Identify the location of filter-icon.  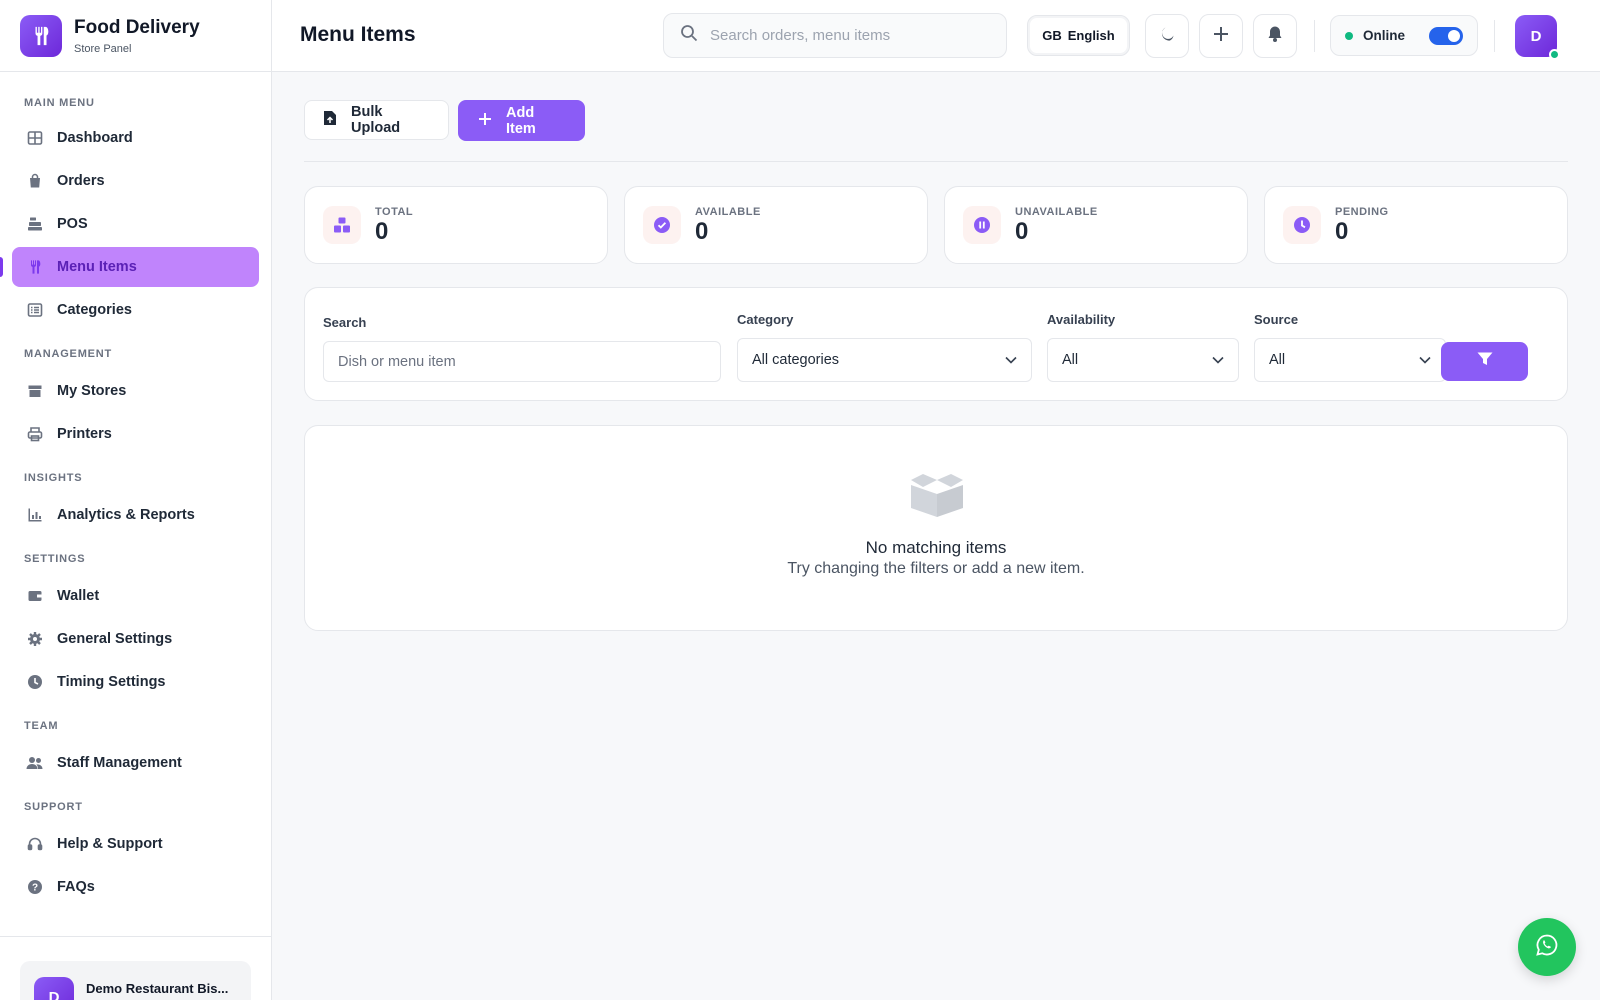
(1485, 361).